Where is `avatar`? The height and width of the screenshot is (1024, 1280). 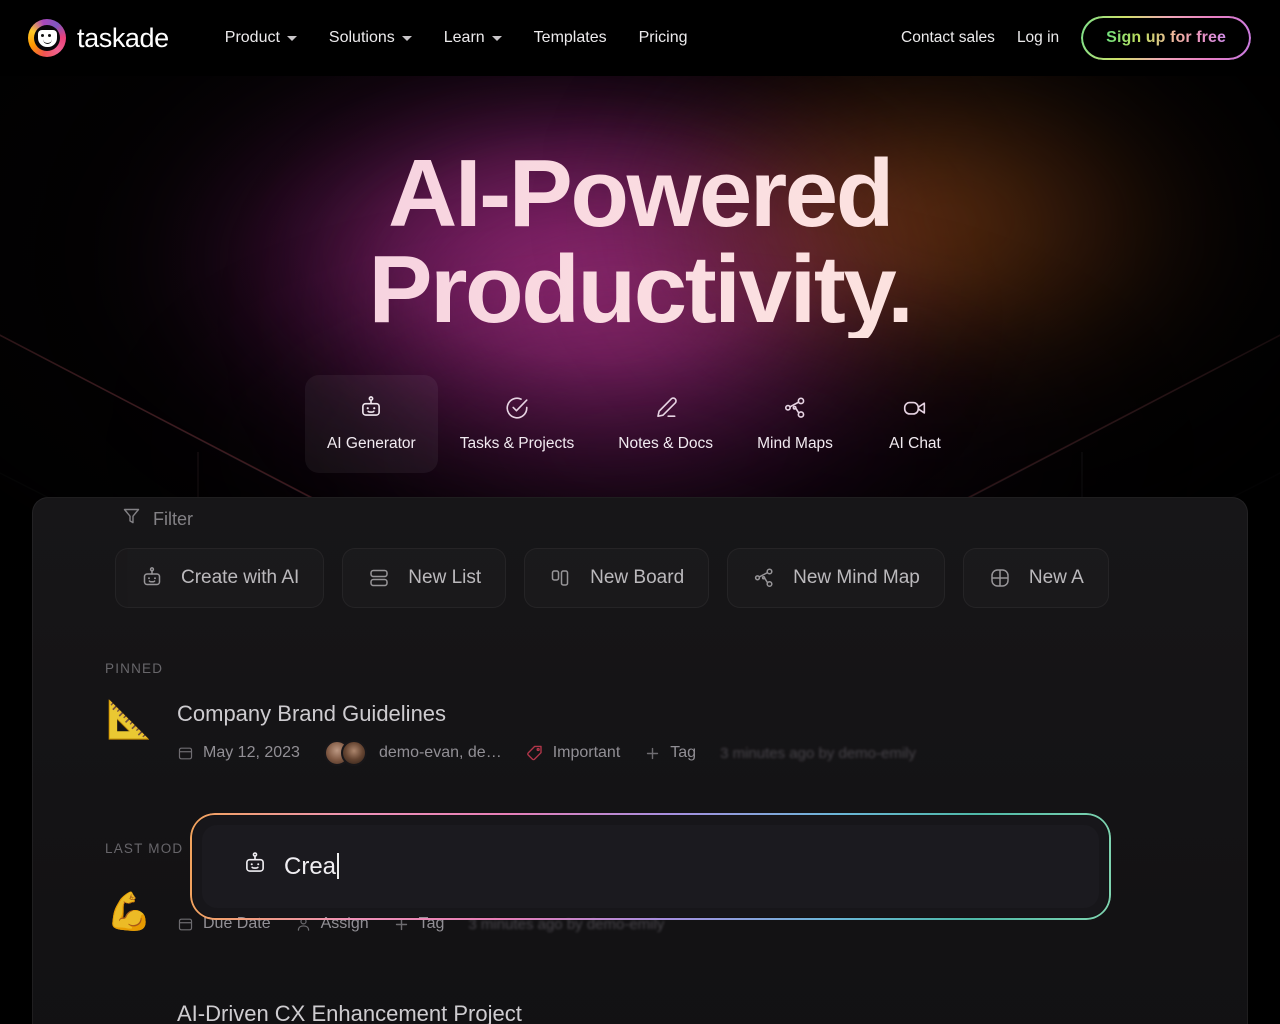 avatar is located at coordinates (353, 753).